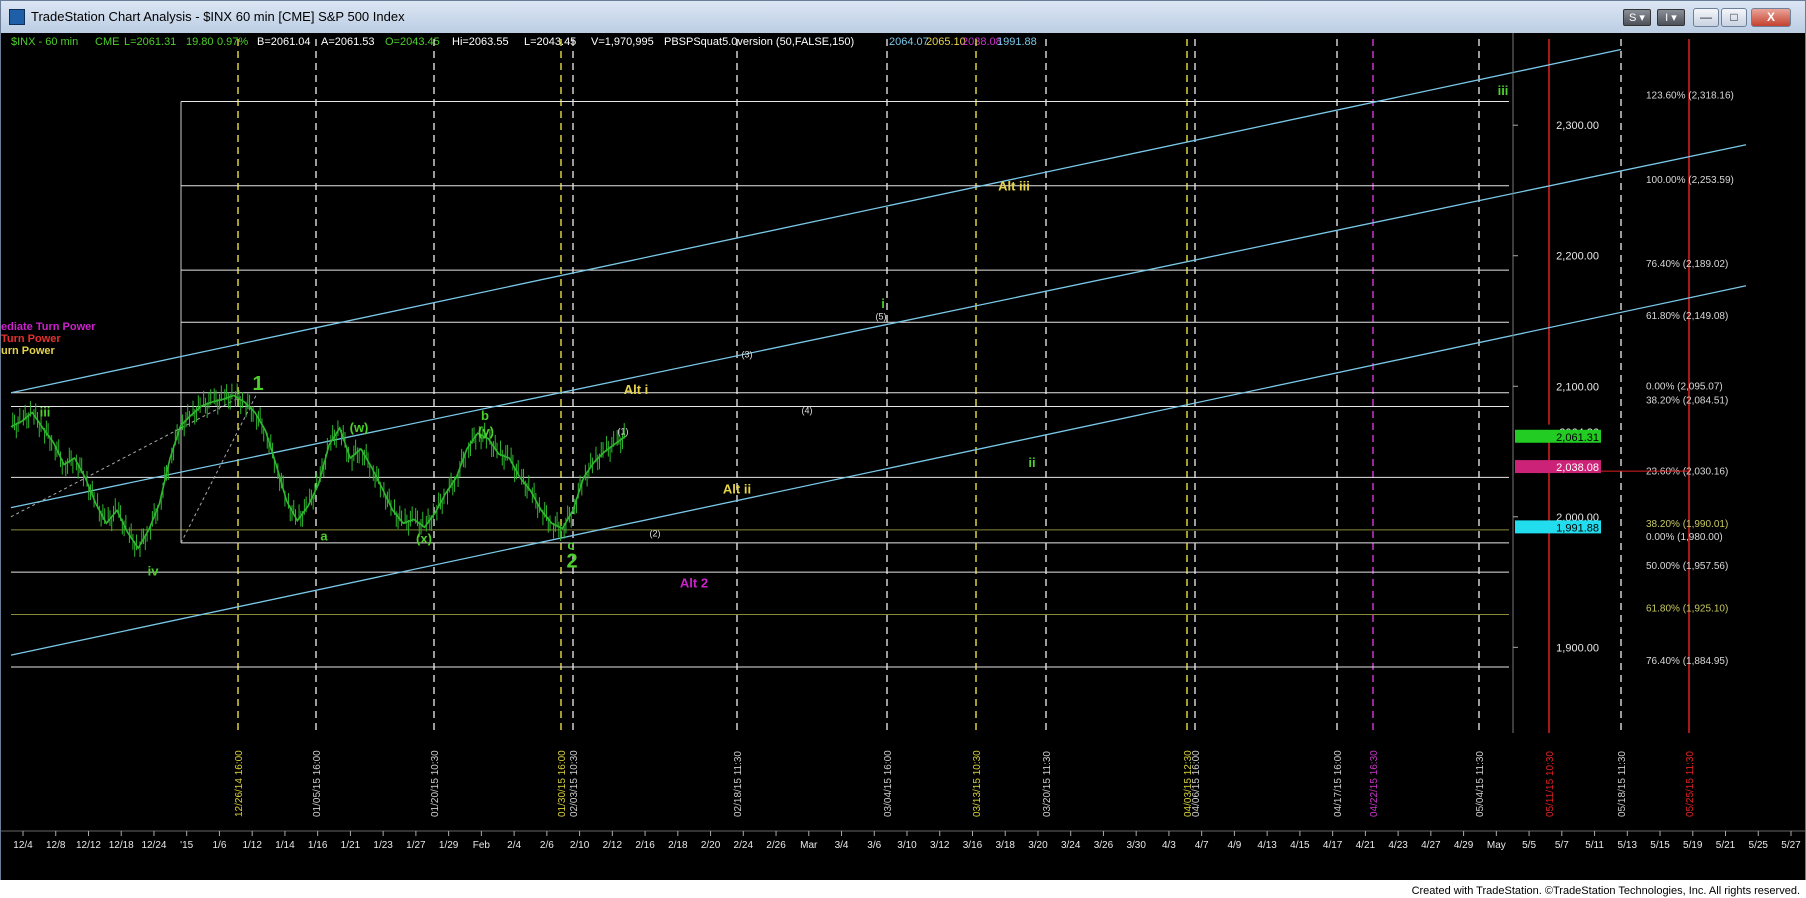 The width and height of the screenshot is (1806, 898). I want to click on legend-item: ediate Turn Power, so click(48, 327).